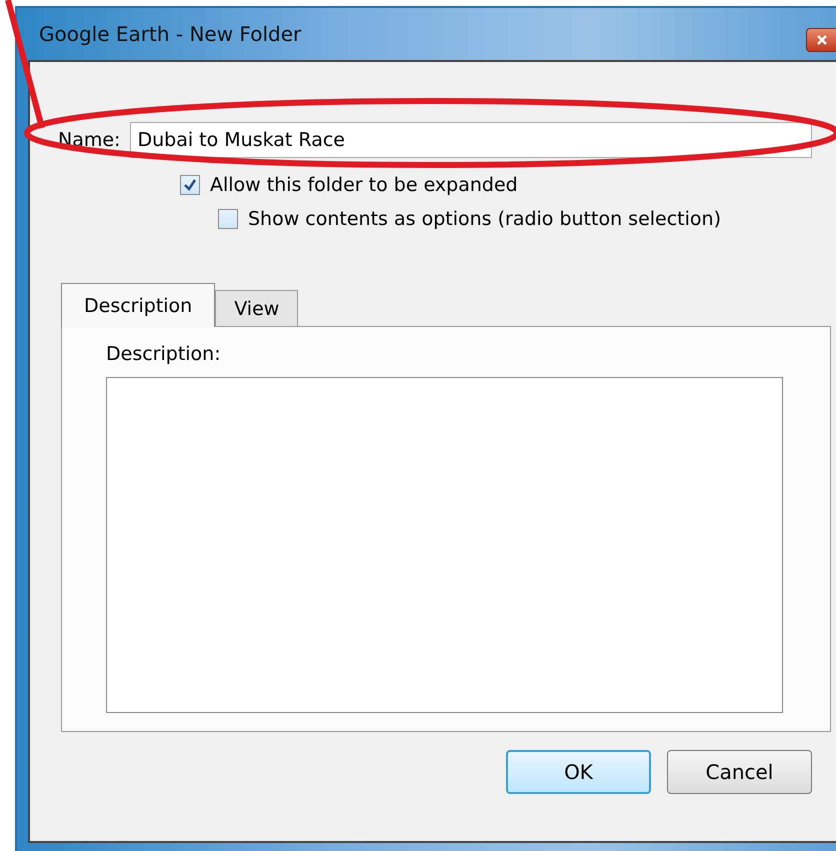  What do you see at coordinates (170, 34) in the screenshot?
I see `window-title: Google Earth - New Folder` at bounding box center [170, 34].